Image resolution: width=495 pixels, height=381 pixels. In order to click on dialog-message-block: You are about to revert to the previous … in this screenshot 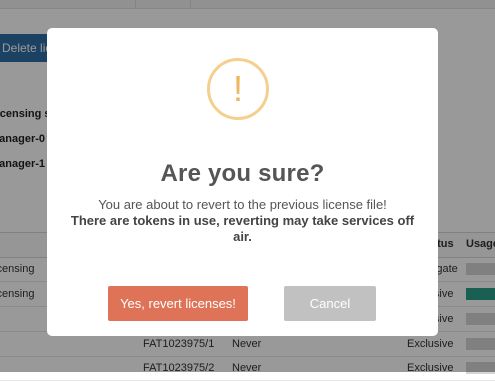, I will do `click(242, 221)`.